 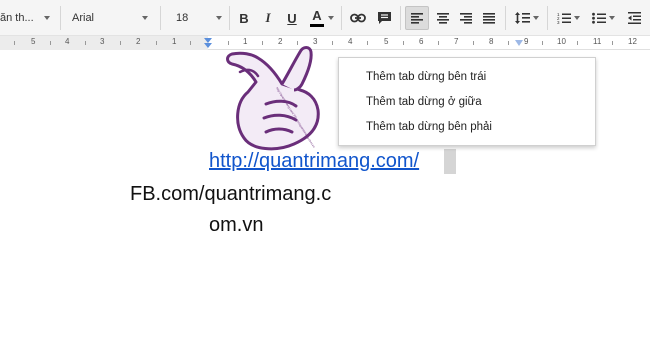 I want to click on align-left-button, so click(x=417, y=18).